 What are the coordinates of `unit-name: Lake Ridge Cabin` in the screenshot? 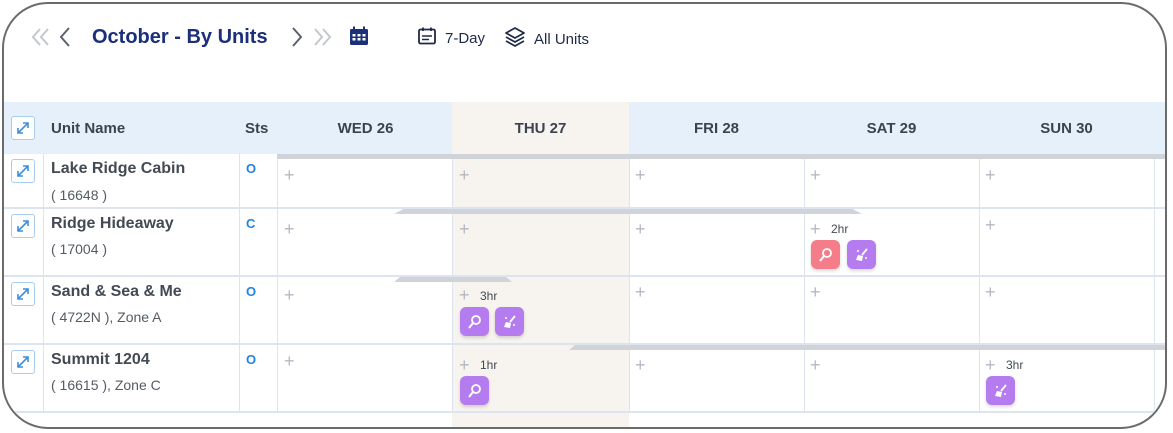 It's located at (118, 169).